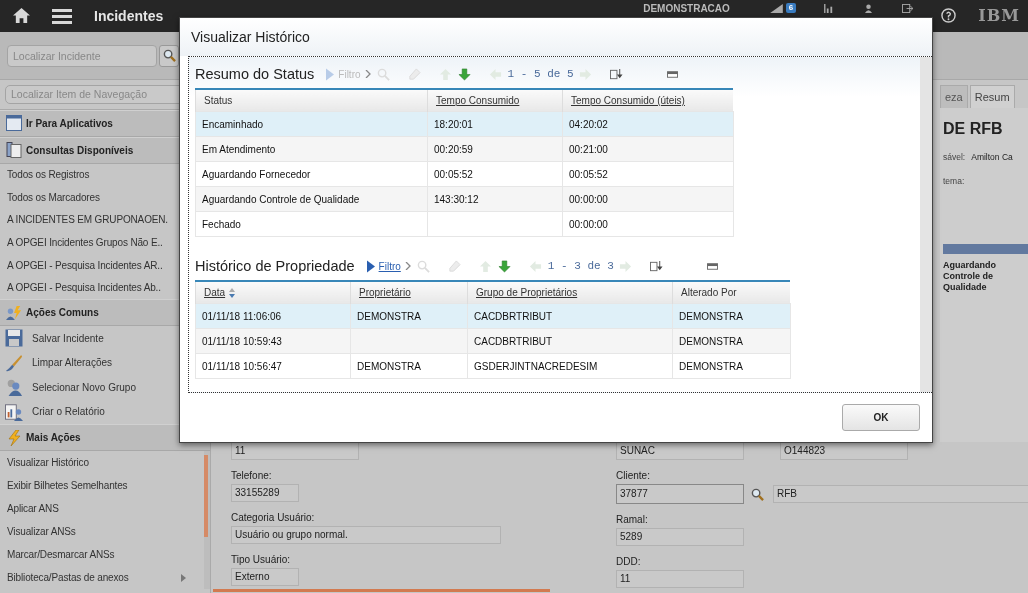 This screenshot has height=593, width=1028. Describe the element at coordinates (464, 224) in the screenshot. I see `table-row: Fechado 00:00:00` at that location.